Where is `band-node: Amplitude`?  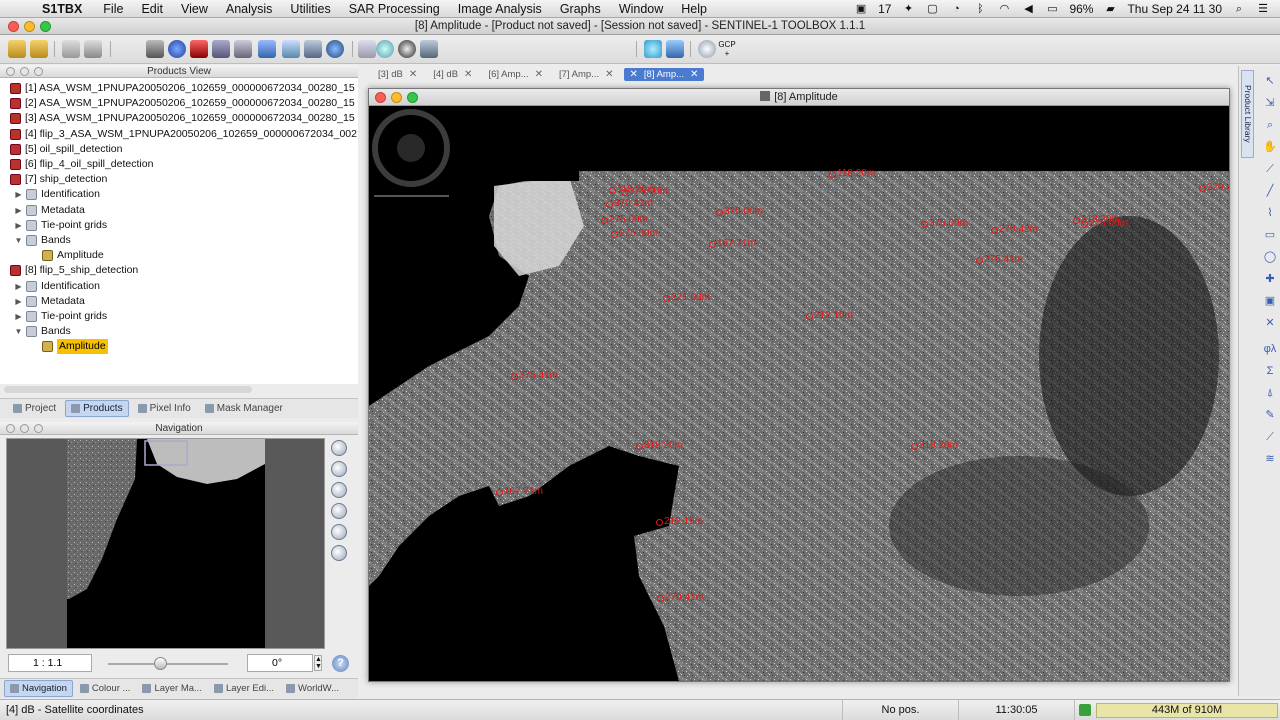 band-node: Amplitude is located at coordinates (75, 347).